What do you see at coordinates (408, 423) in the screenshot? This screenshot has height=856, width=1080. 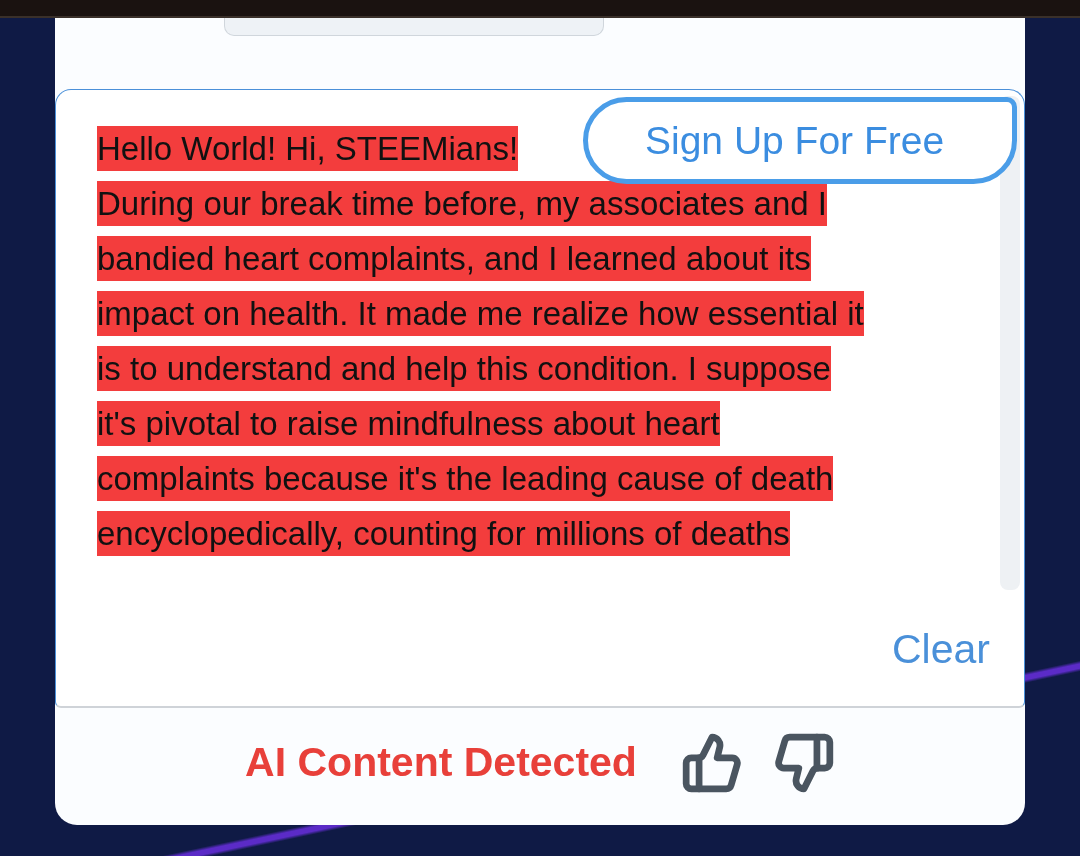 I see `highlighted-text: it's pivotal to raise mindfulness about heart` at bounding box center [408, 423].